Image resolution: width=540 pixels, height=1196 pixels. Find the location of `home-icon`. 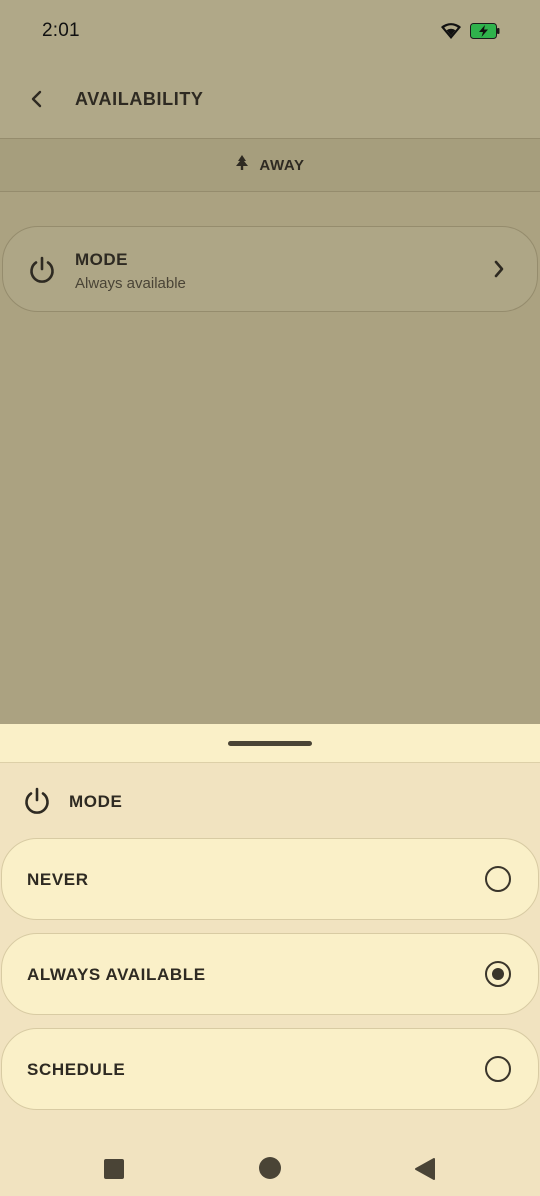

home-icon is located at coordinates (270, 1168).